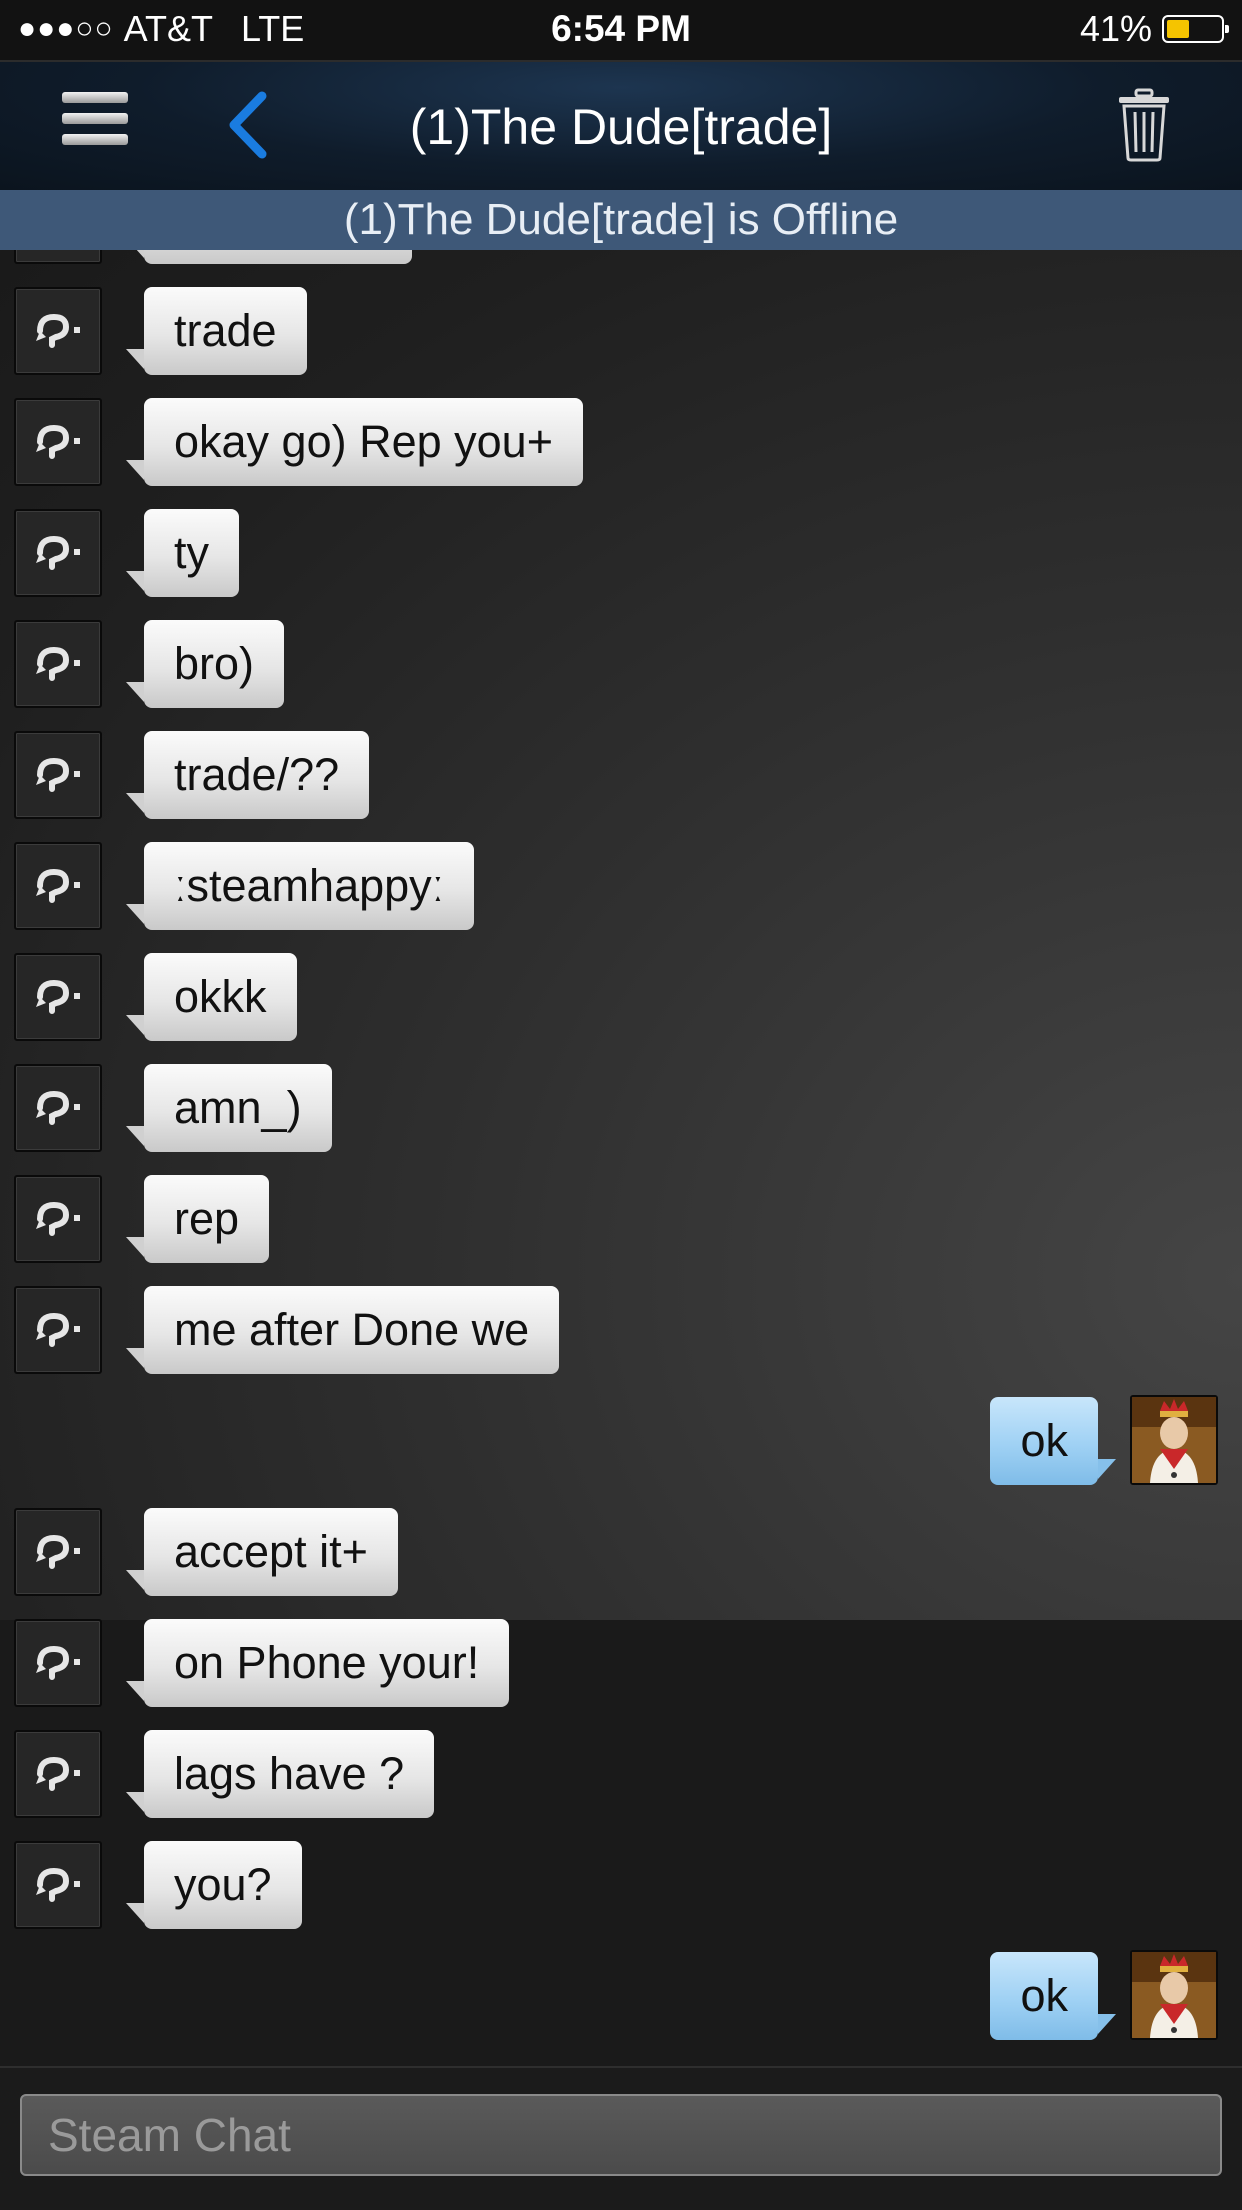 This screenshot has width=1242, height=2210. What do you see at coordinates (211, 997) in the screenshot?
I see `message-bubble: okkk` at bounding box center [211, 997].